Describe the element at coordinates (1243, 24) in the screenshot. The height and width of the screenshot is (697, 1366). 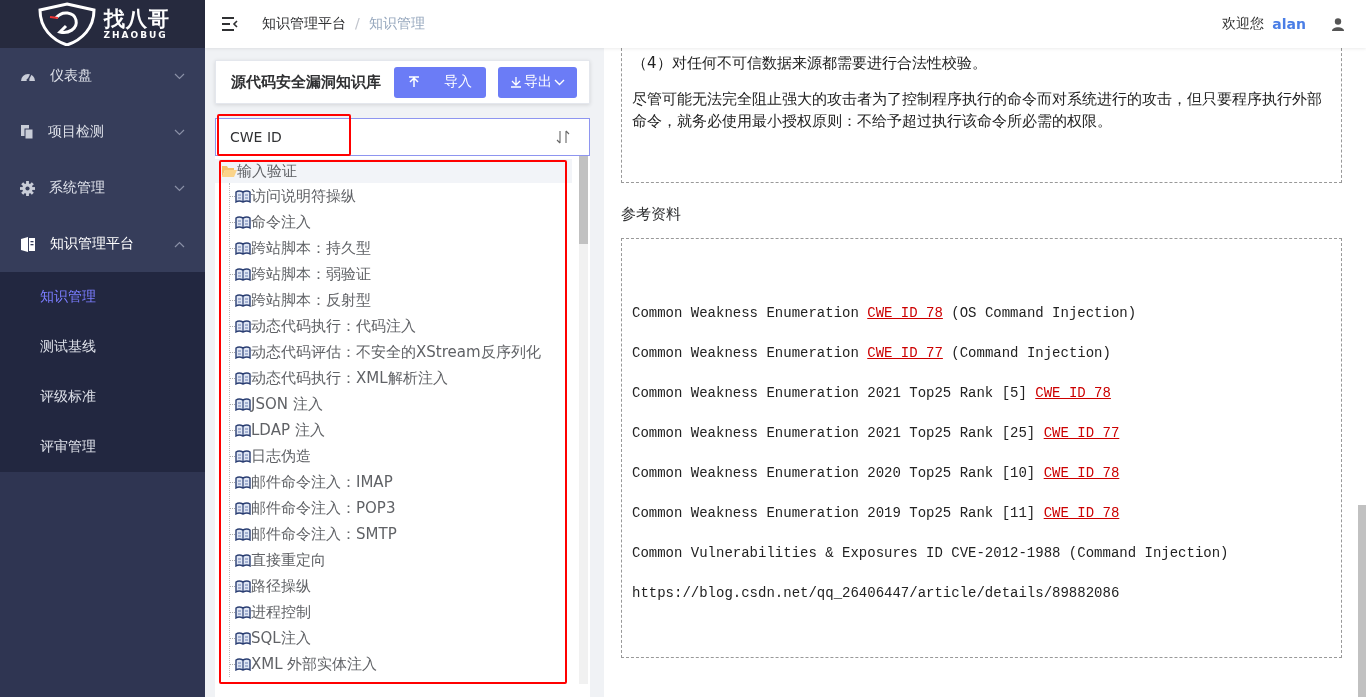
I see `greeting-text: 欢迎您` at that location.